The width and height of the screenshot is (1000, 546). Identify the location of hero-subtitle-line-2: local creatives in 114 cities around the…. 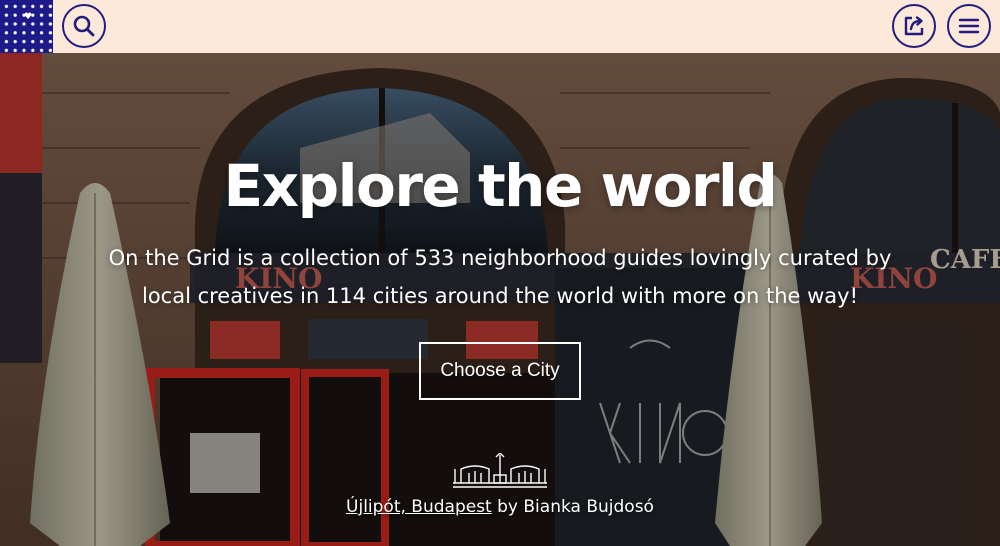
(500, 296).